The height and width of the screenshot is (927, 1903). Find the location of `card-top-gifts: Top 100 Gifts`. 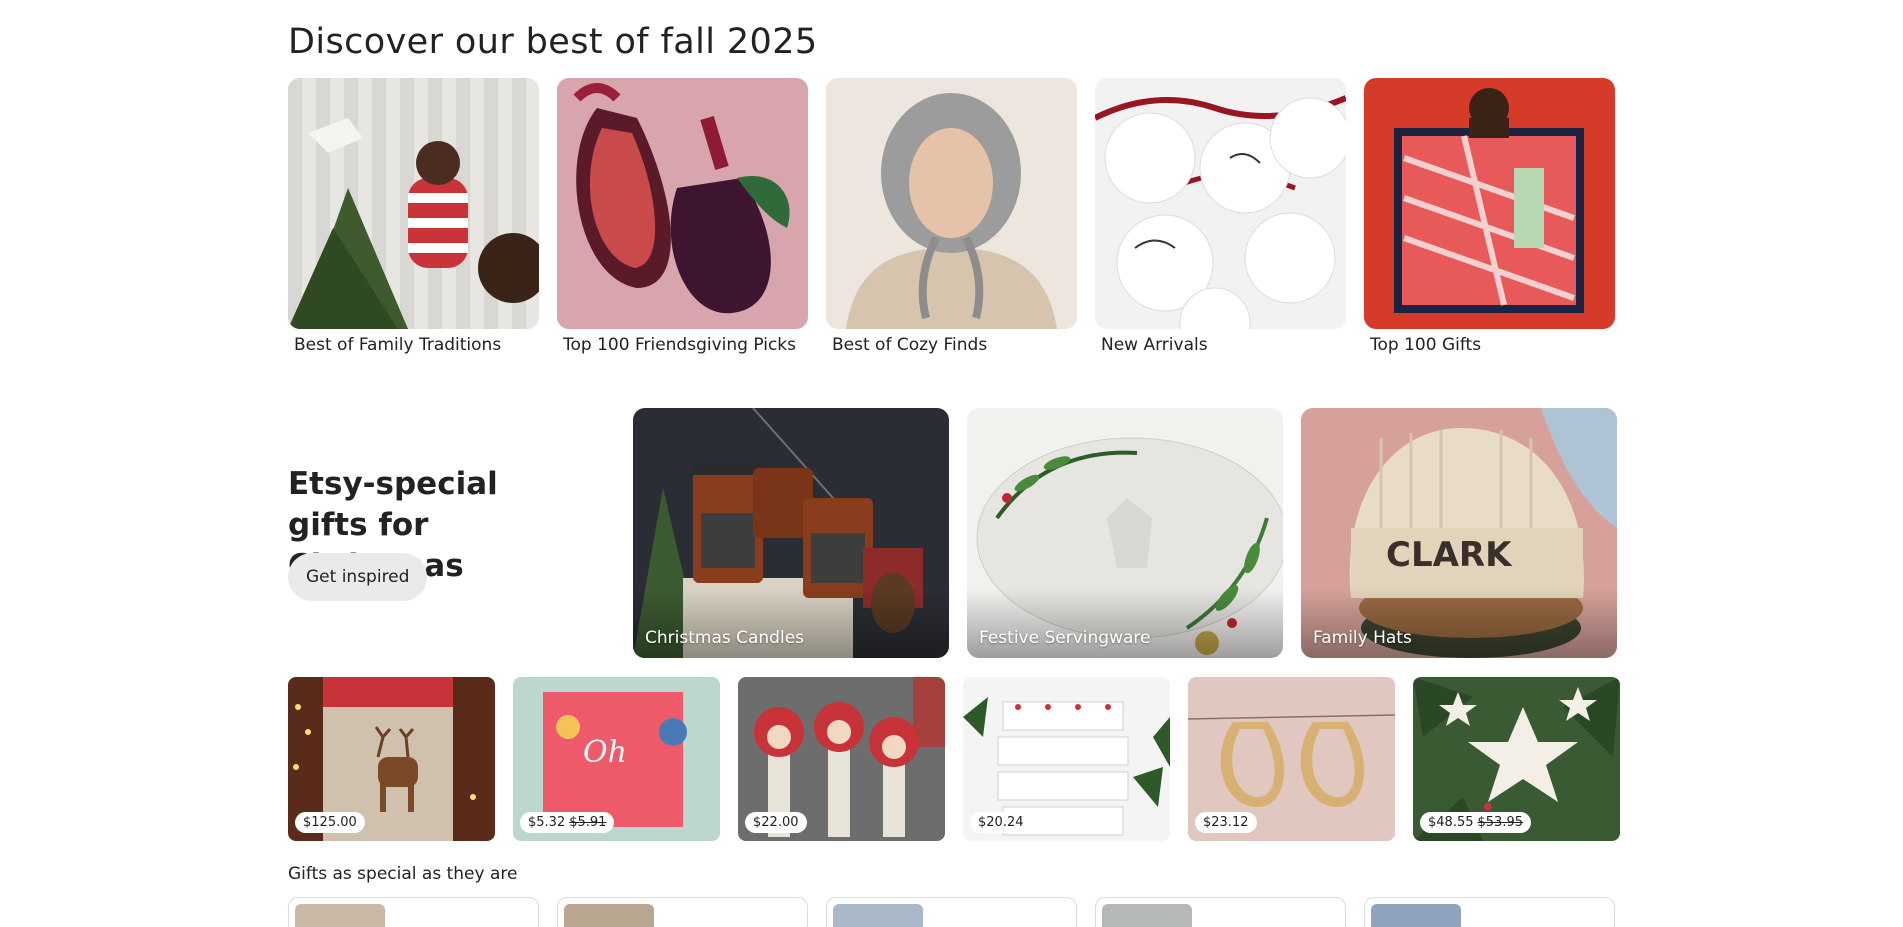

card-top-gifts: Top 100 Gifts is located at coordinates (1489, 216).